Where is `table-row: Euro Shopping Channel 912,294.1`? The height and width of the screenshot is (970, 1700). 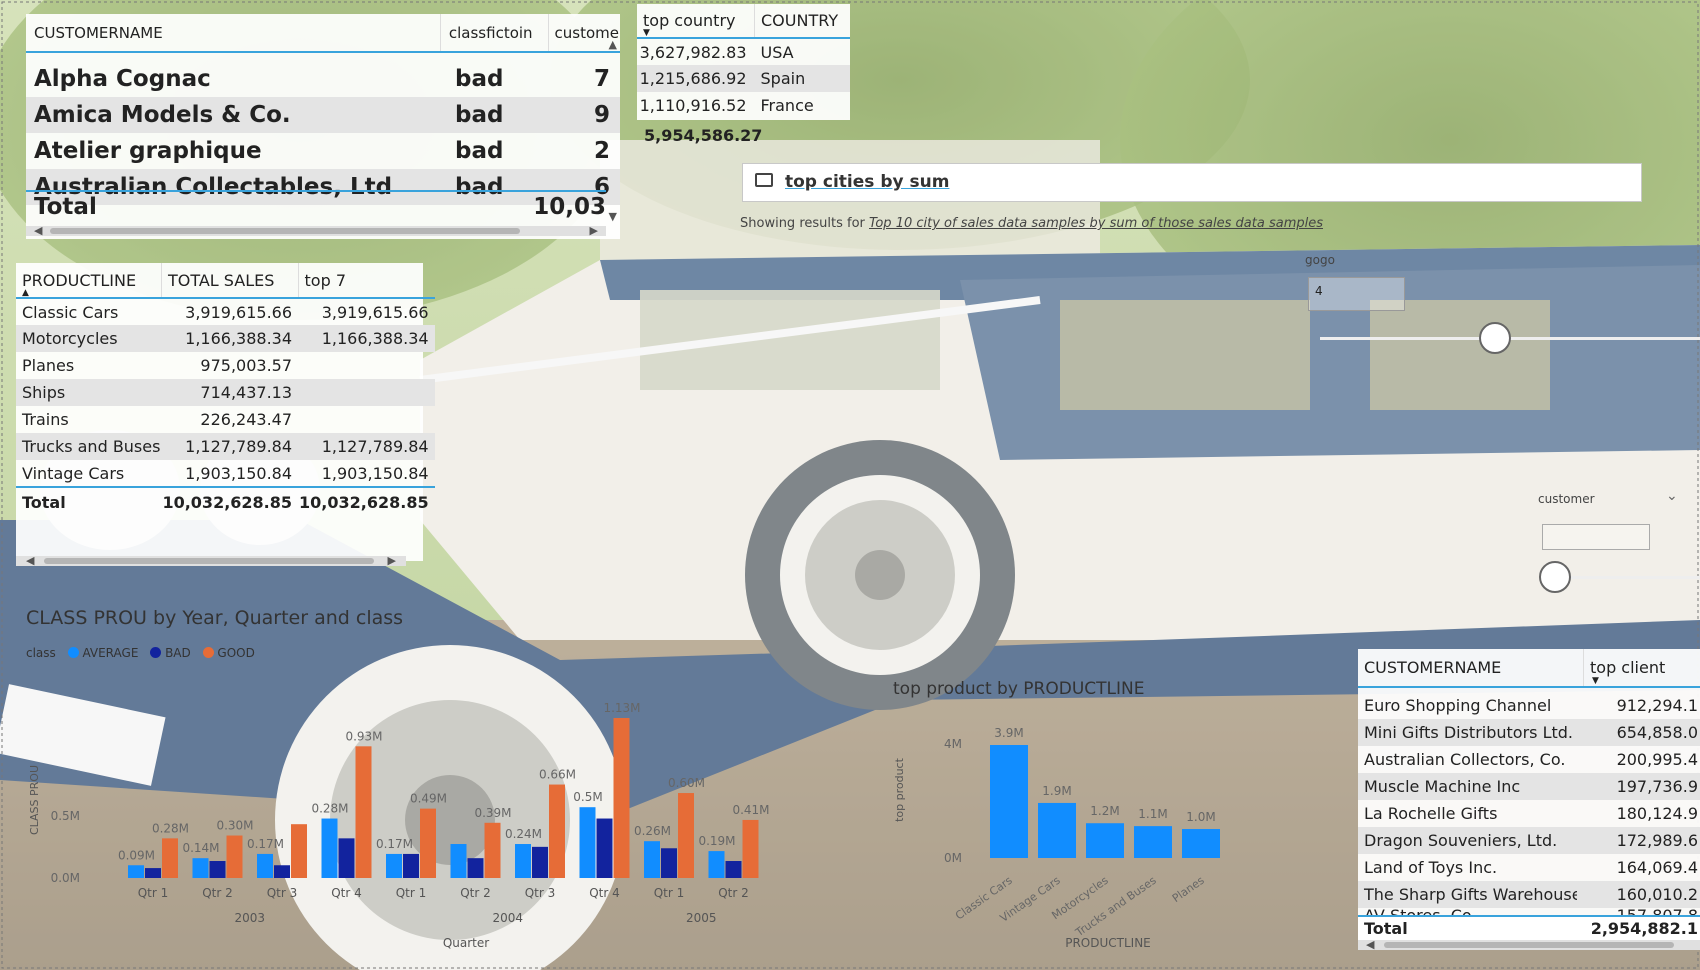 table-row: Euro Shopping Channel 912,294.1 is located at coordinates (1529, 705).